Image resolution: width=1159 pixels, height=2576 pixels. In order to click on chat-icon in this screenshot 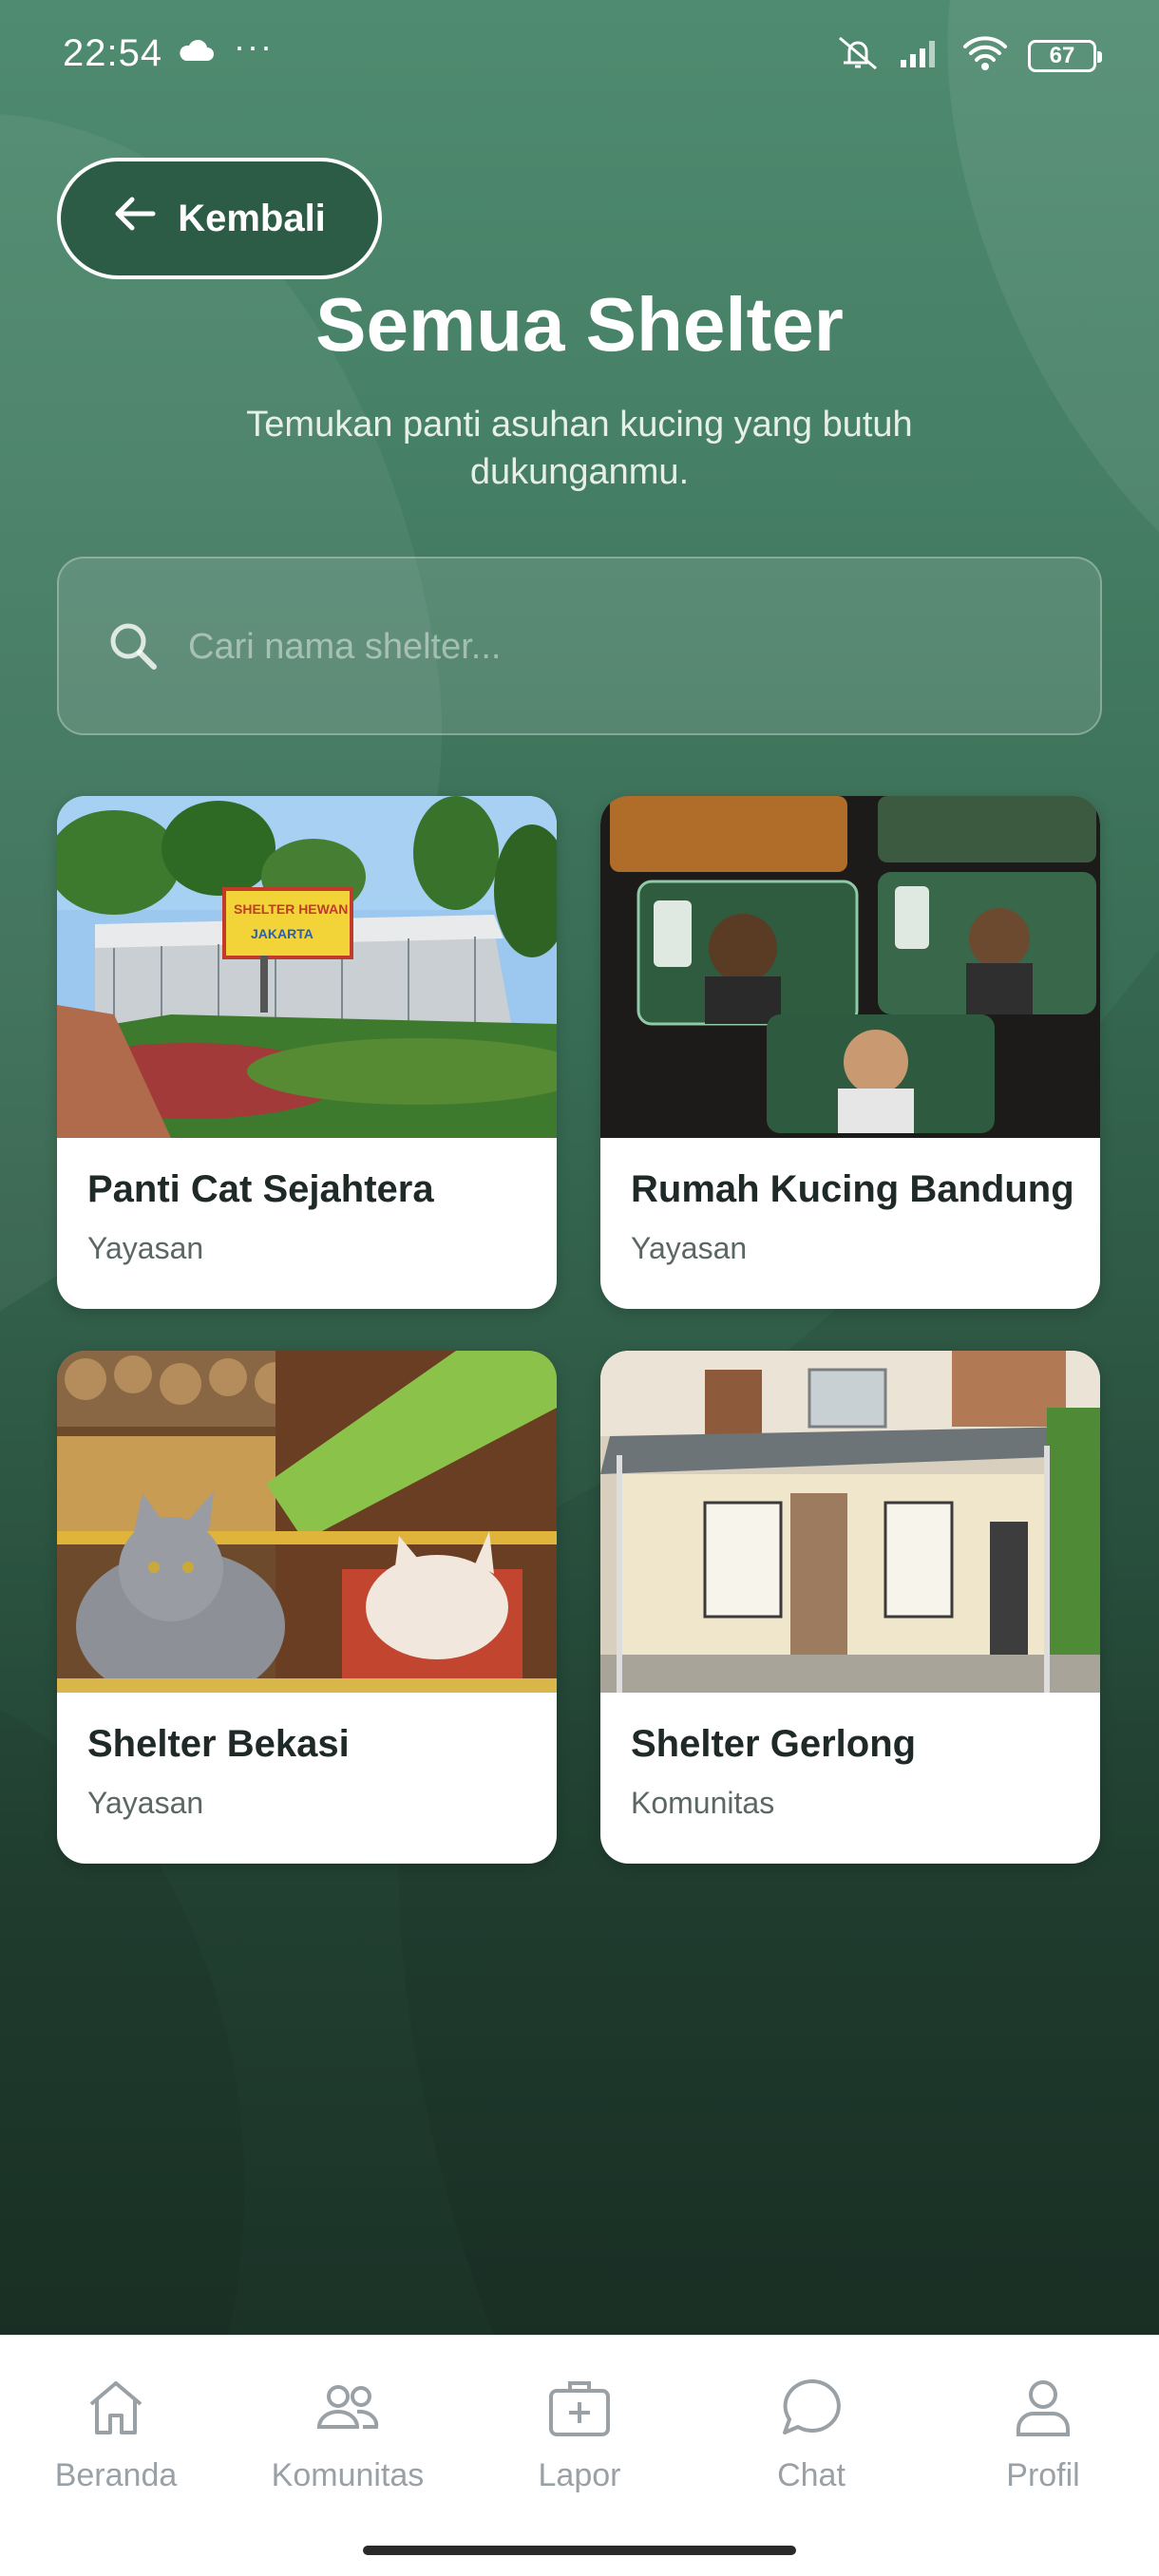, I will do `click(812, 2406)`.